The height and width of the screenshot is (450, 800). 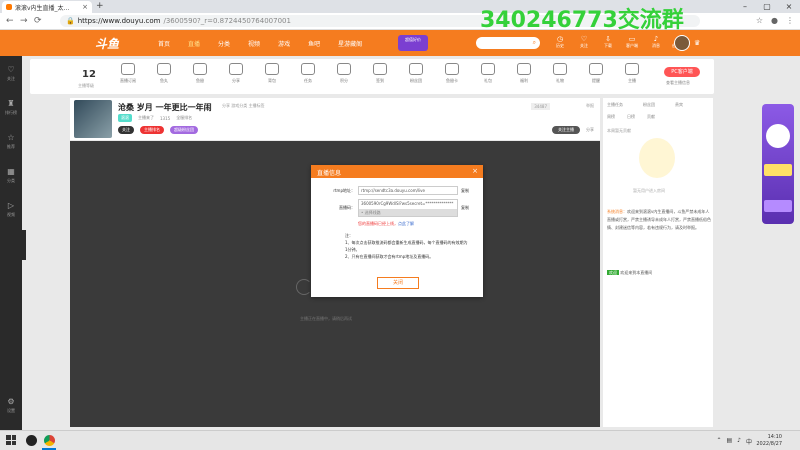 What do you see at coordinates (465, 208) in the screenshot?
I see `copy-code-button: 复制` at bounding box center [465, 208].